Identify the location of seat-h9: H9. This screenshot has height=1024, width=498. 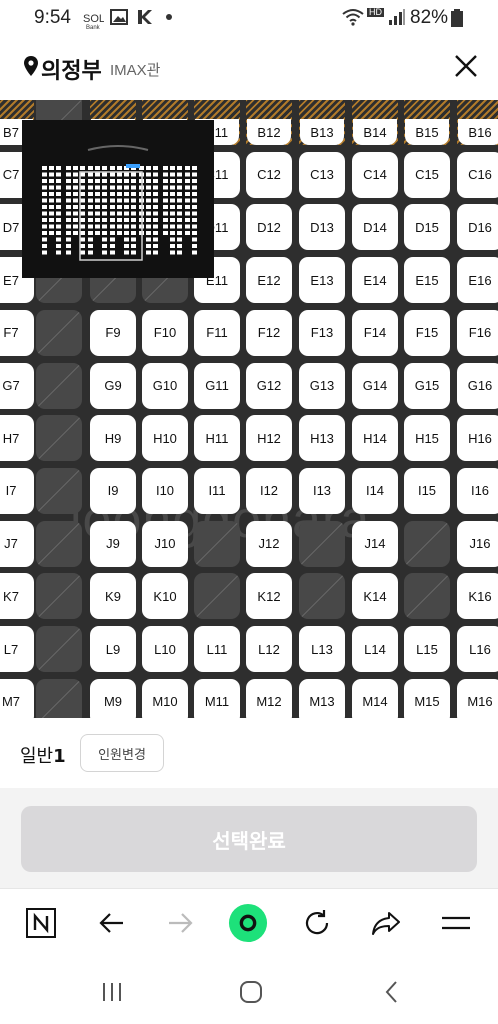
(113, 438).